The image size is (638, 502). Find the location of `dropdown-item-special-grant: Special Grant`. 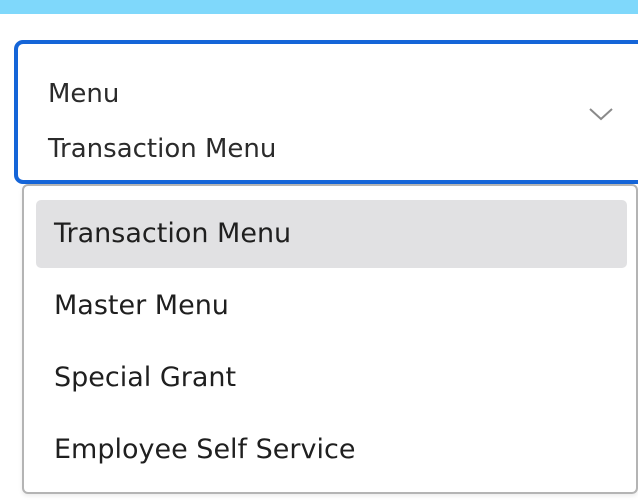

dropdown-item-special-grant: Special Grant is located at coordinates (331, 378).